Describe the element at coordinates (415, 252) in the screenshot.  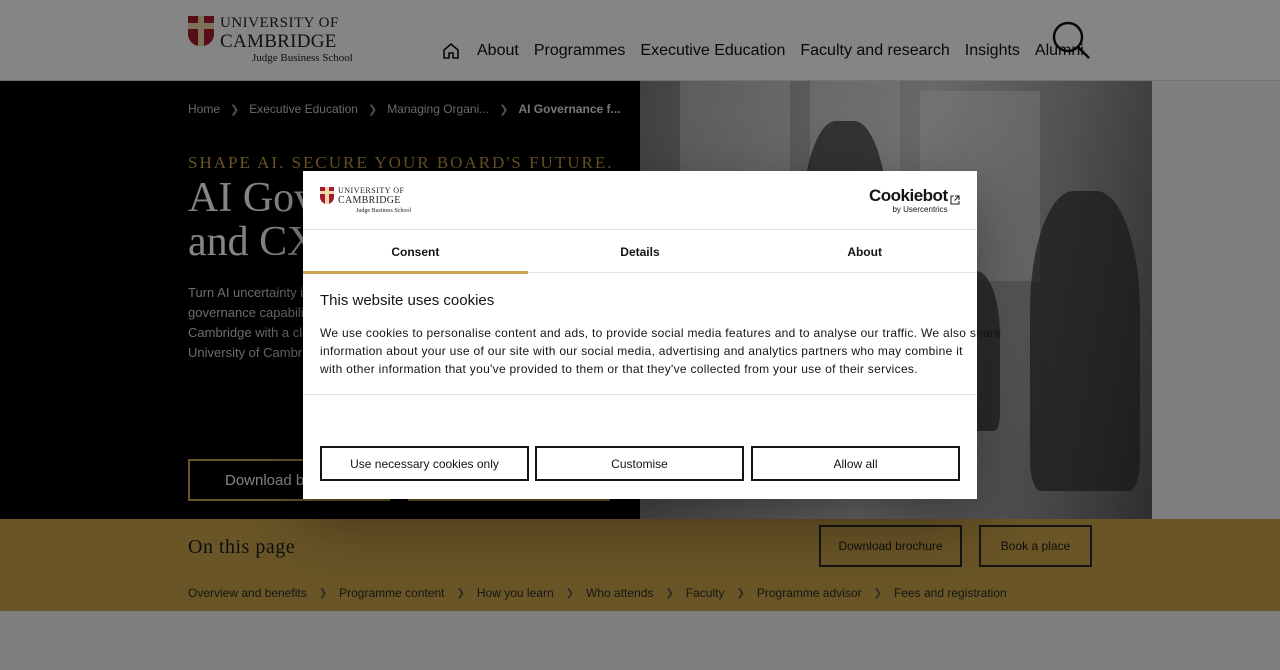
I see `tab-consent: Consent` at that location.